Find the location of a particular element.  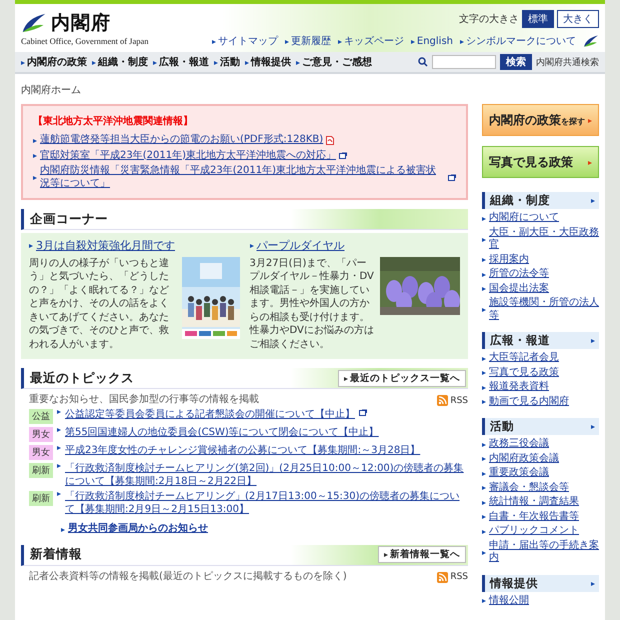

more-link: 最近のトピックス一覧へ is located at coordinates (402, 378).